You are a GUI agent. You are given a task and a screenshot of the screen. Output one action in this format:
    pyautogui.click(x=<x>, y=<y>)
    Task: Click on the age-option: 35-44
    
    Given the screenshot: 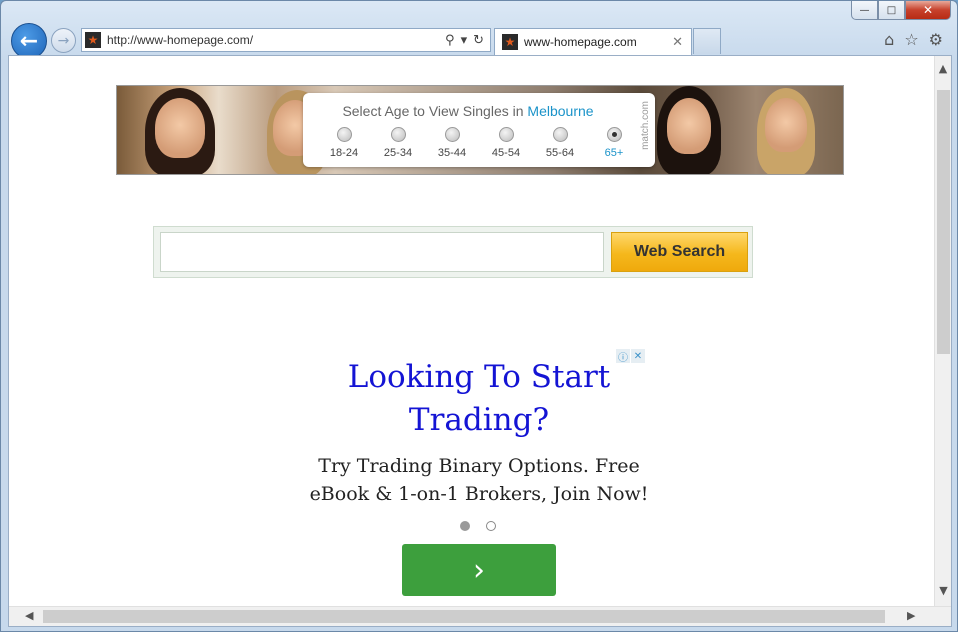 What is the action you would take?
    pyautogui.click(x=452, y=143)
    